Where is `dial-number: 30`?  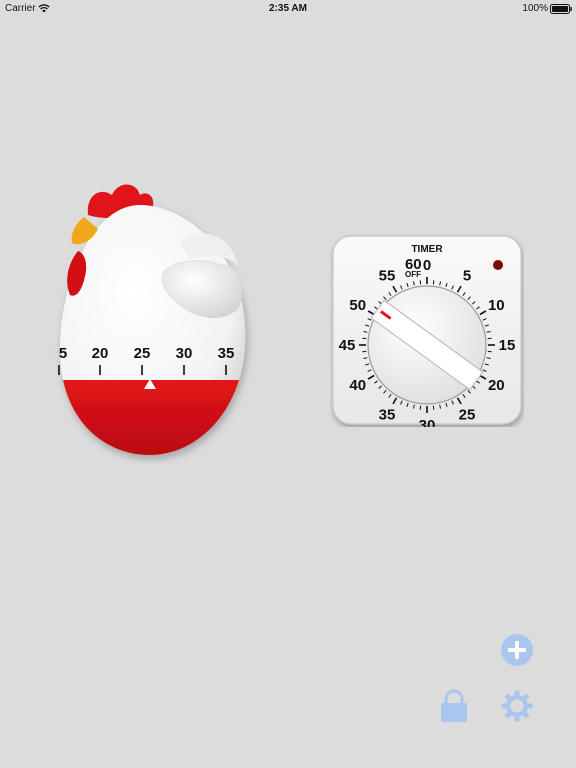
dial-number: 30 is located at coordinates (427, 422).